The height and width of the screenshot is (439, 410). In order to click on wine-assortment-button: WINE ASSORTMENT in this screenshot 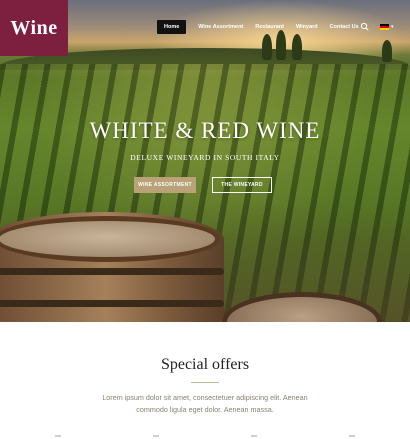, I will do `click(165, 185)`.